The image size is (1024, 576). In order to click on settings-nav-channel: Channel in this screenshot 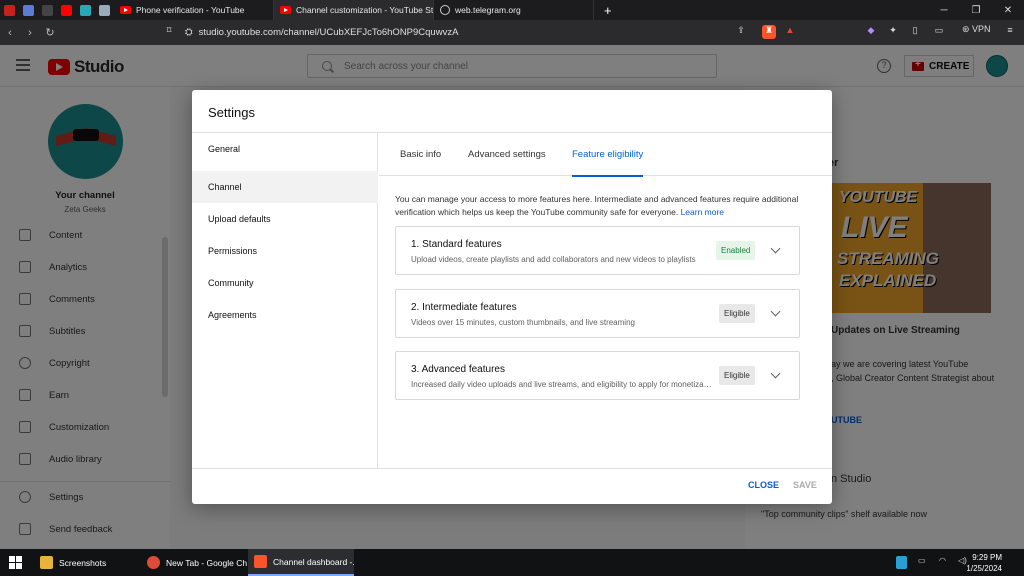, I will do `click(285, 187)`.